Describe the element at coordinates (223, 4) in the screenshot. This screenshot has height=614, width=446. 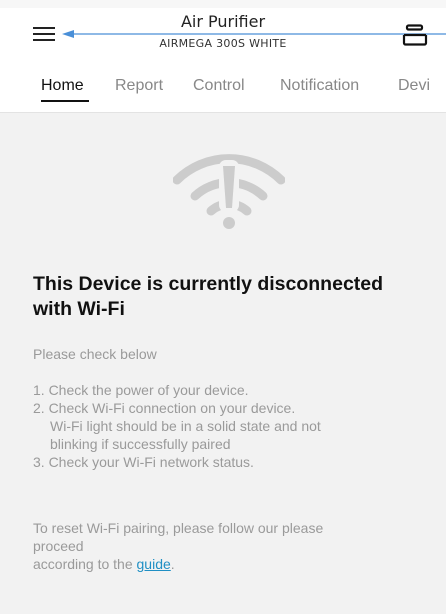
I see `status-bar` at that location.